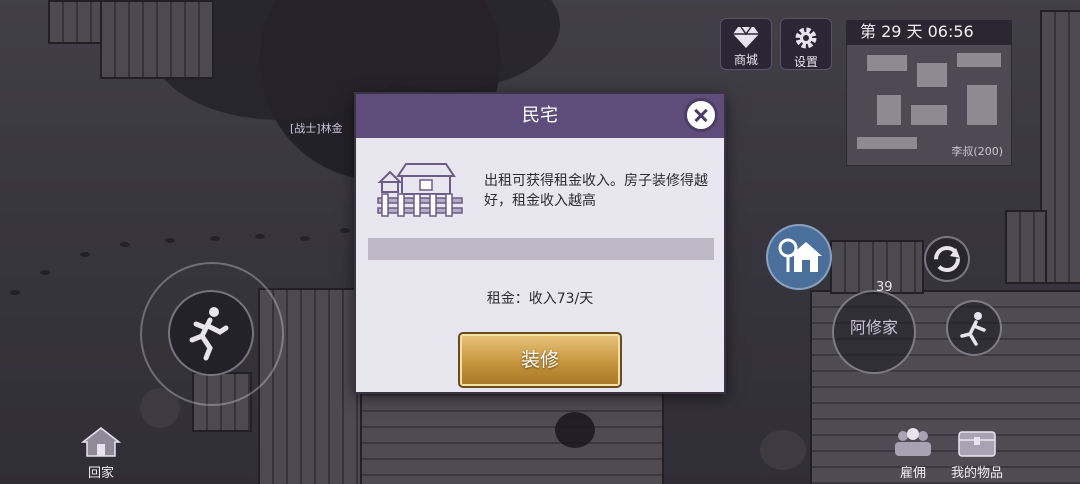 This screenshot has width=1080, height=484. I want to click on target-reticle: 阿修家, so click(874, 332).